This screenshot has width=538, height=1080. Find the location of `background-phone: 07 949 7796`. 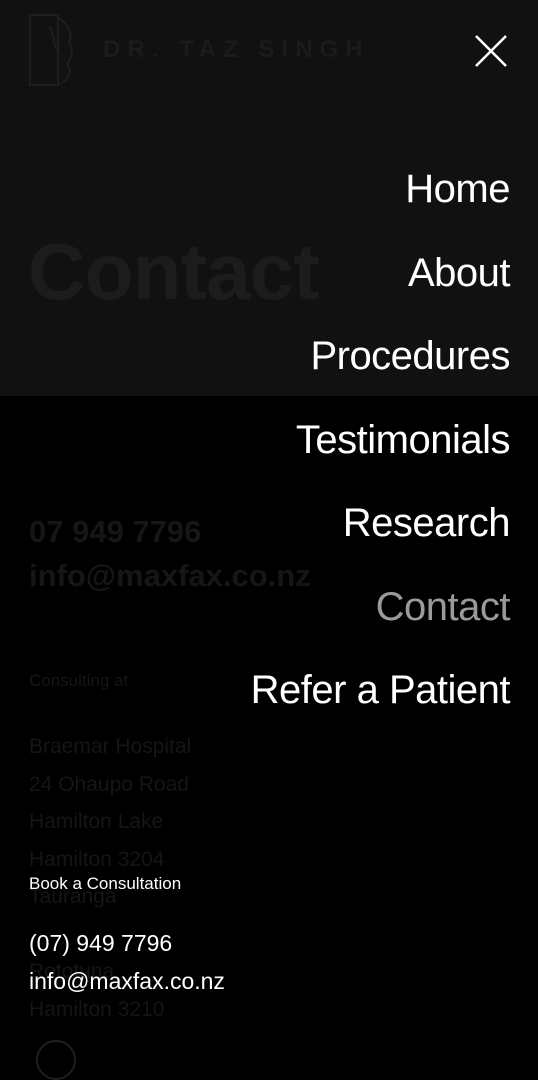

background-phone: 07 949 7796 is located at coordinates (115, 531).